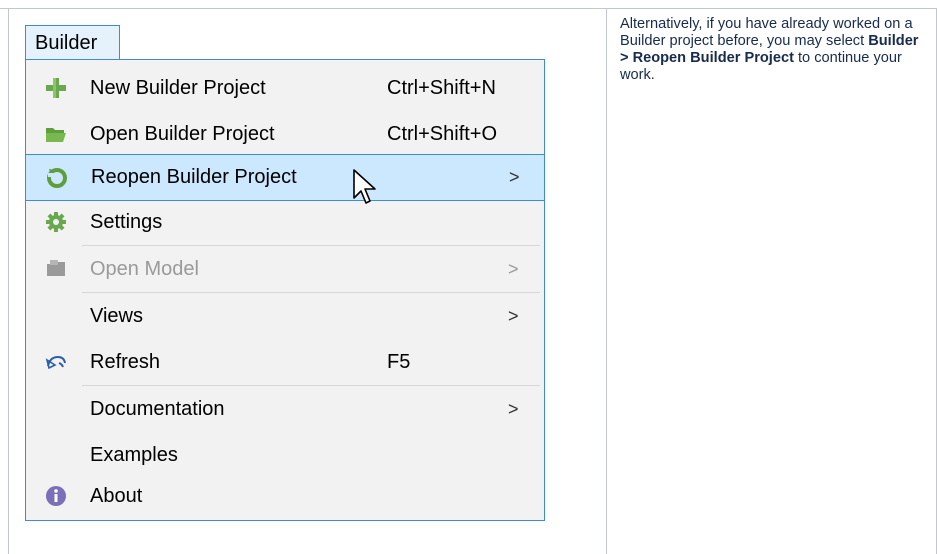 Image resolution: width=937 pixels, height=554 pixels. Describe the element at coordinates (285, 455) in the screenshot. I see `menu-item-examples: Examples` at that location.